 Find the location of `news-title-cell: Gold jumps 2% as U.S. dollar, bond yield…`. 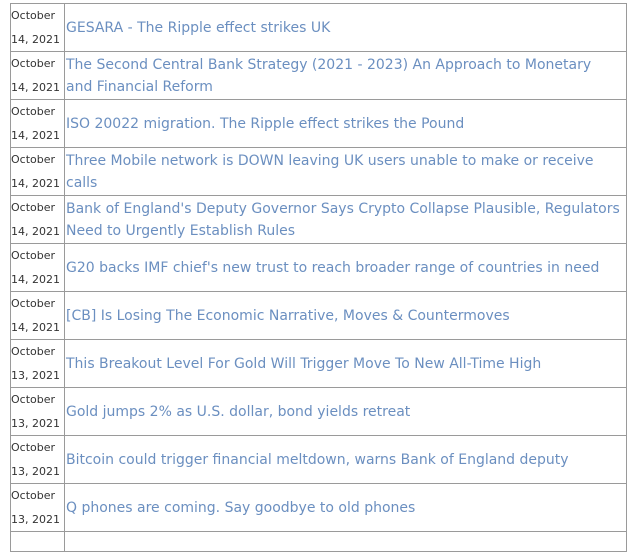

news-title-cell: Gold jumps 2% as U.S. dollar, bond yield… is located at coordinates (345, 411).